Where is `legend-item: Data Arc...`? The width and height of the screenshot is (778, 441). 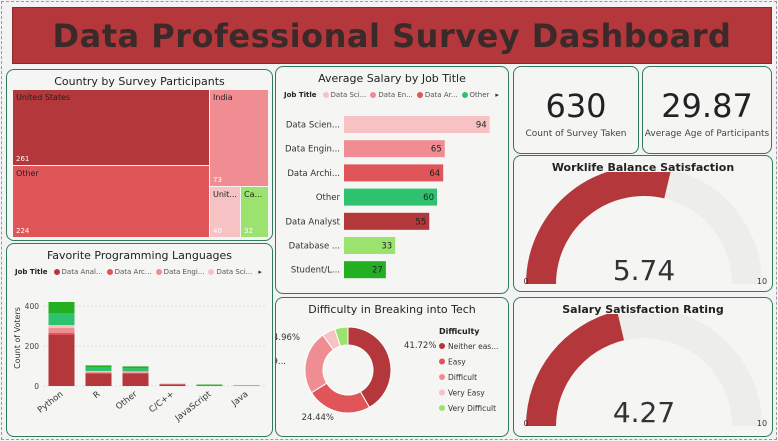 legend-item: Data Arc... is located at coordinates (129, 272).